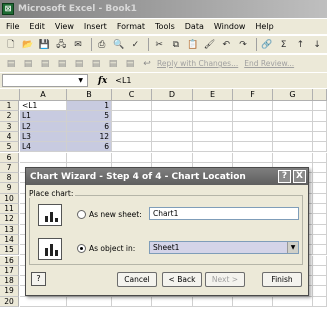  Describe the element at coordinates (135, 45) in the screenshot. I see `spelling-icon: ✓` at that location.